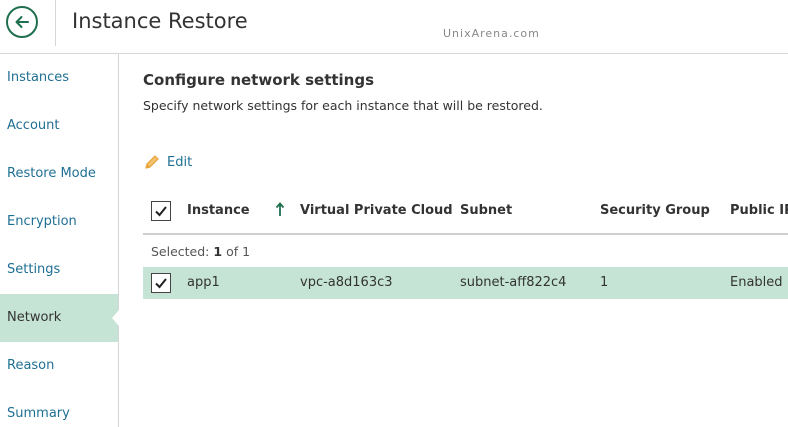 The width and height of the screenshot is (788, 427). Describe the element at coordinates (160, 21) in the screenshot. I see `page-title: Instance Restore` at that location.